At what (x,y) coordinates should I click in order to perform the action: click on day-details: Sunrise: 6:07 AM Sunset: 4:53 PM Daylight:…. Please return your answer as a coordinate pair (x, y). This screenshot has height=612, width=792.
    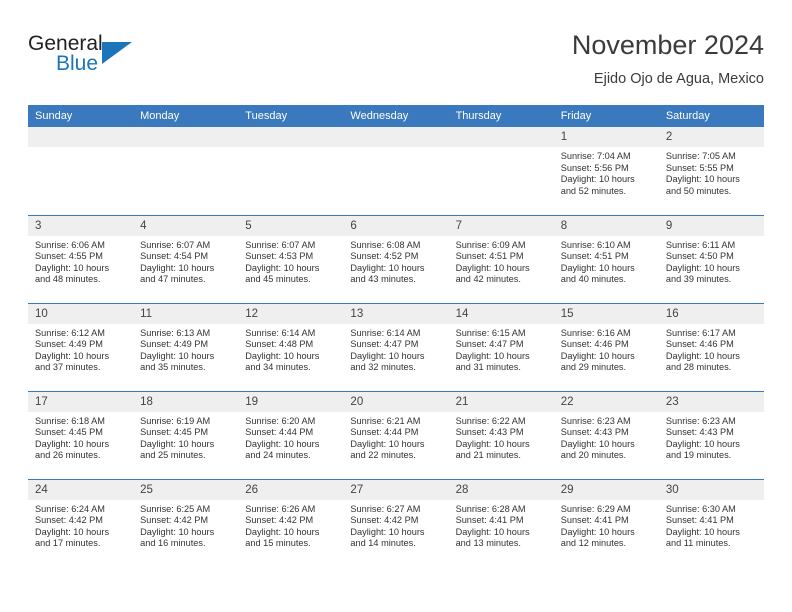
    Looking at the image, I should click on (290, 261).